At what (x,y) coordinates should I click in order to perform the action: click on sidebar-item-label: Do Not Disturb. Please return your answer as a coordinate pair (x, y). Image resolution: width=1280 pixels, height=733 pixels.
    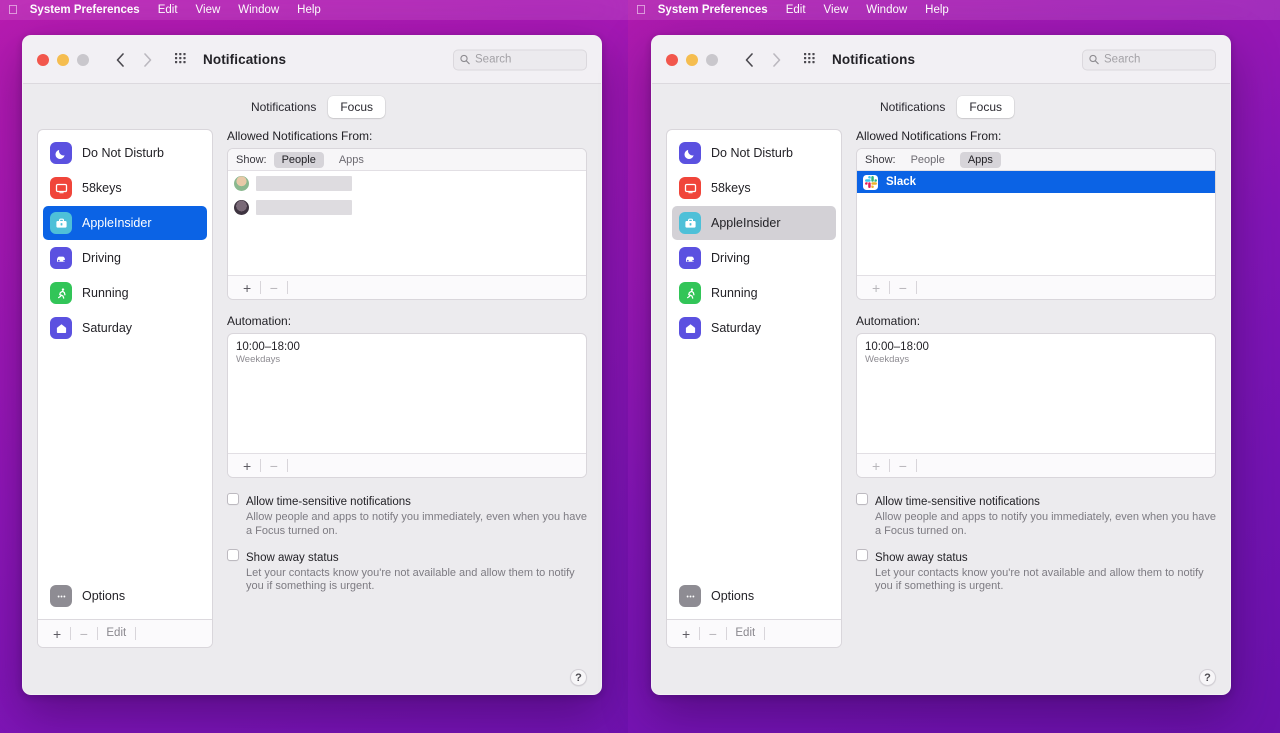
    Looking at the image, I should click on (123, 153).